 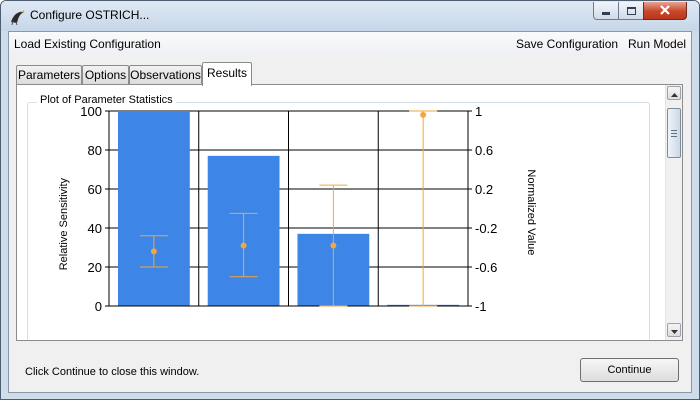 What do you see at coordinates (165, 74) in the screenshot?
I see `tab-observations: Observations` at bounding box center [165, 74].